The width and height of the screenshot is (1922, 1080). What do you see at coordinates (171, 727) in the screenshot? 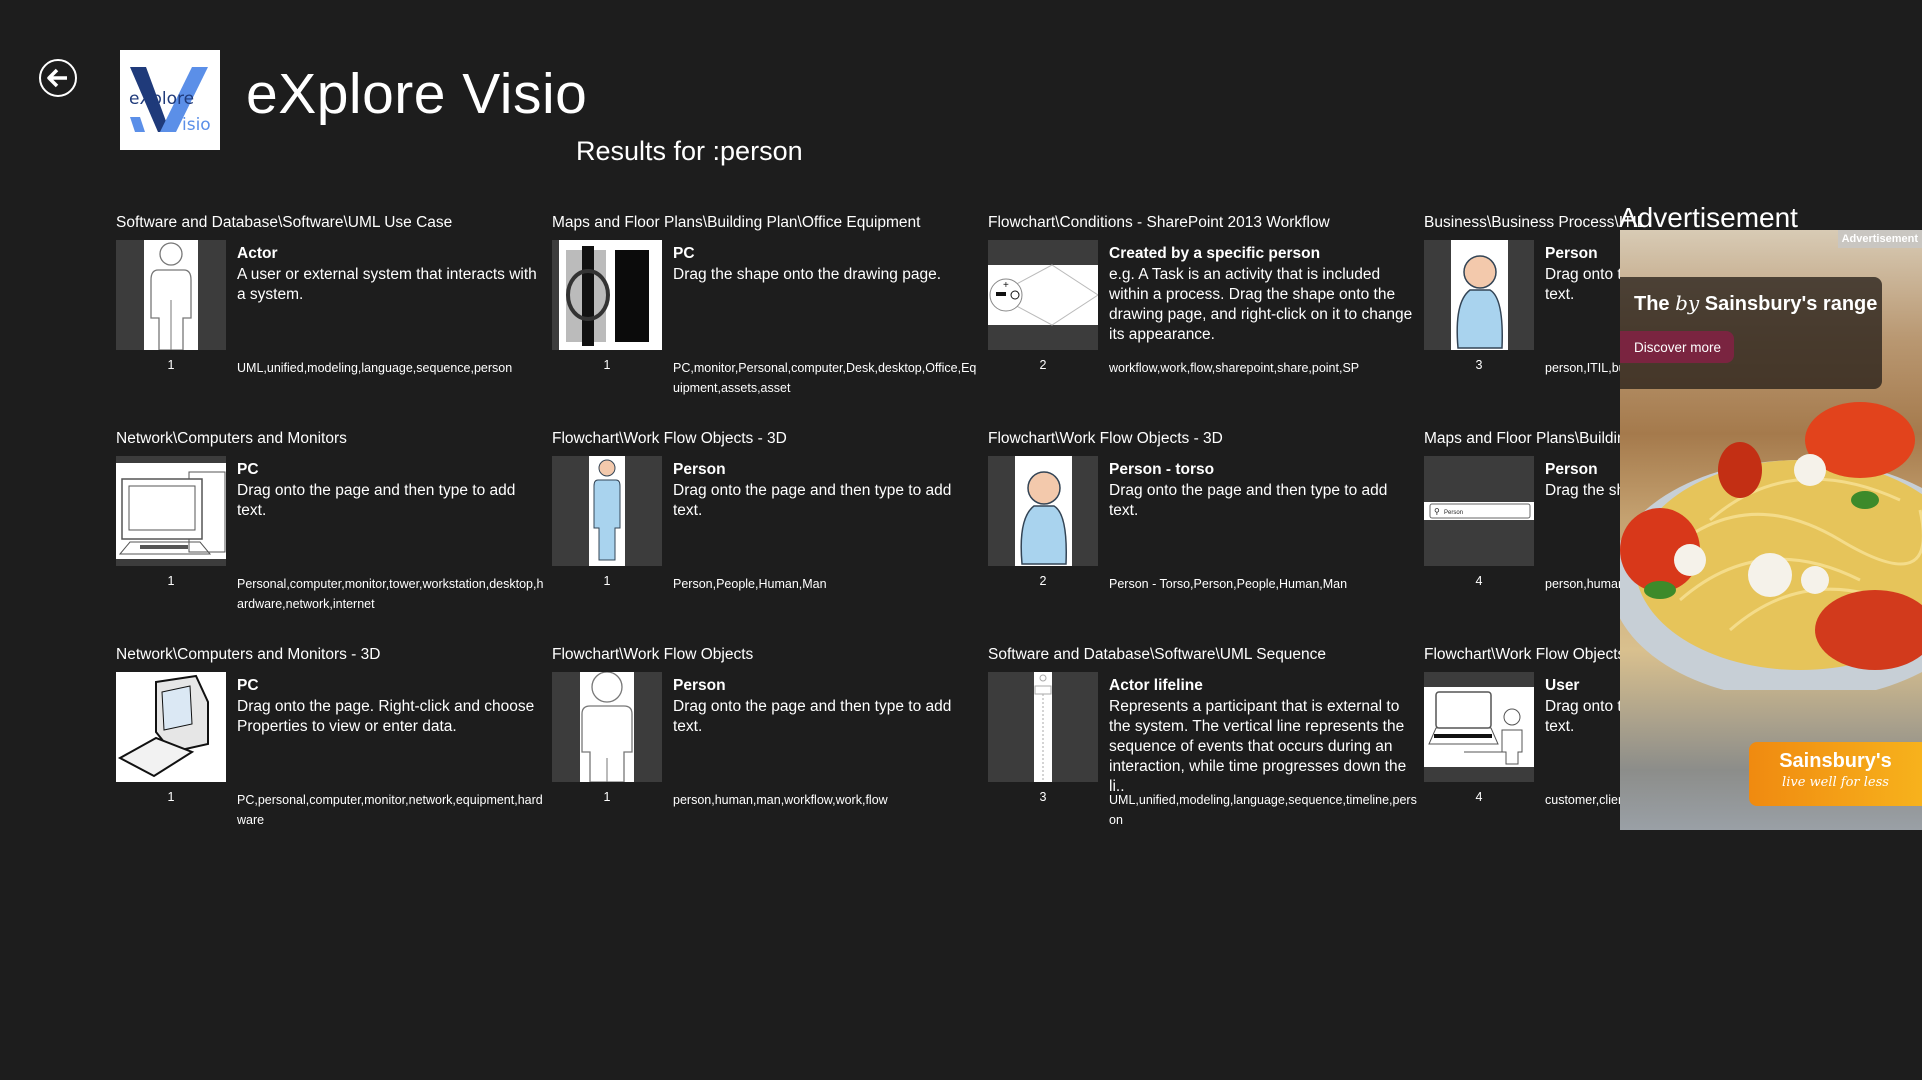
I see `pc-3d-icon` at bounding box center [171, 727].